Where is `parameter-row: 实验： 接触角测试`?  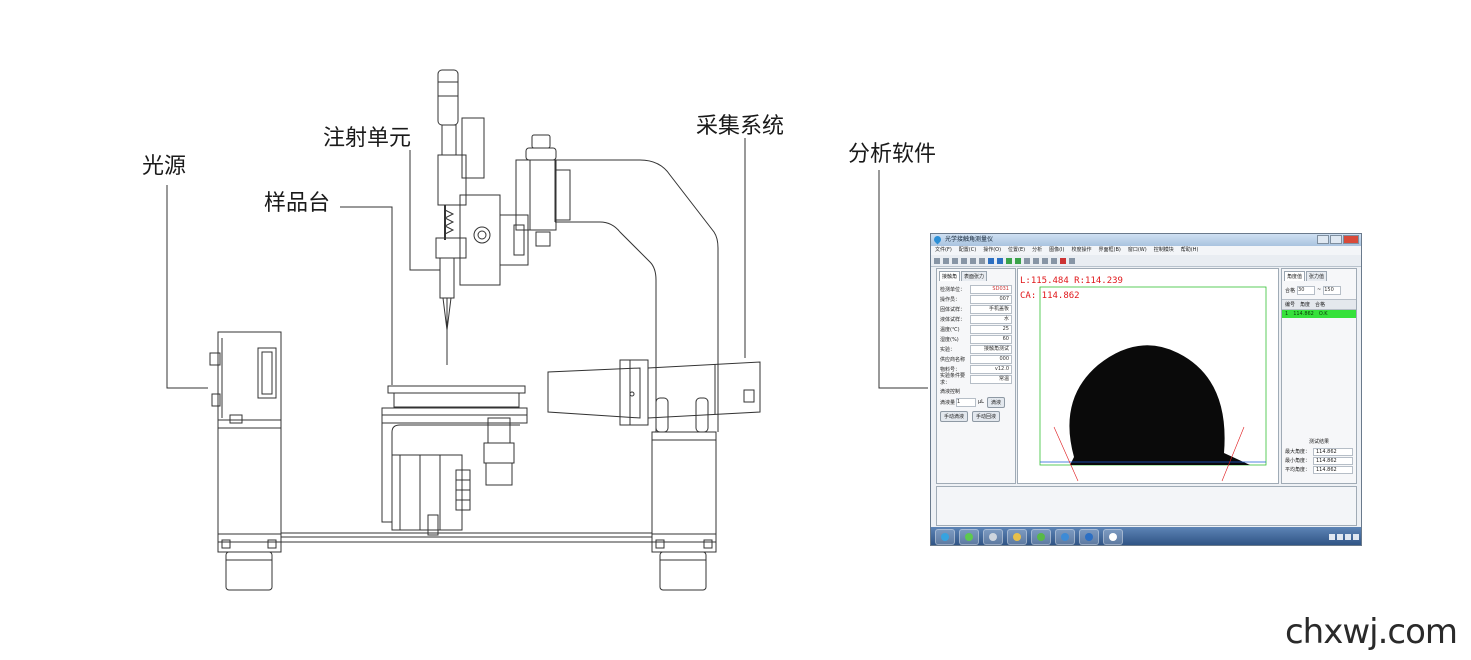 parameter-row: 实验： 接触角测试 is located at coordinates (976, 349).